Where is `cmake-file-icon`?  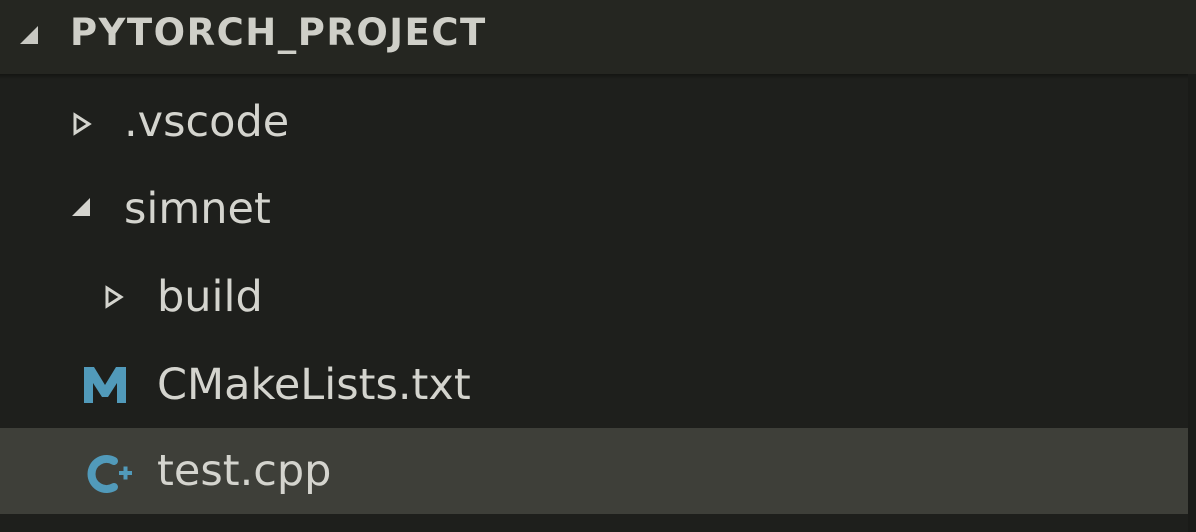 cmake-file-icon is located at coordinates (105, 385).